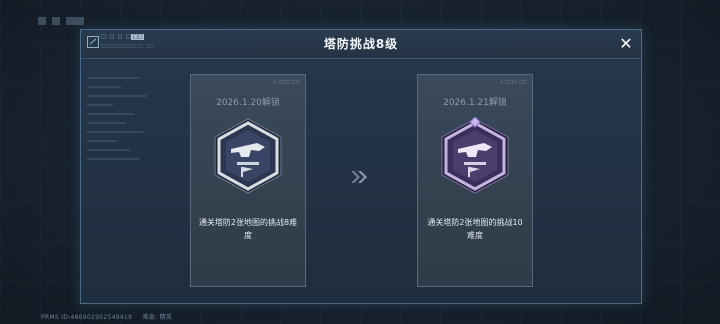  What do you see at coordinates (626, 44) in the screenshot?
I see `close-button: ✕` at bounding box center [626, 44].